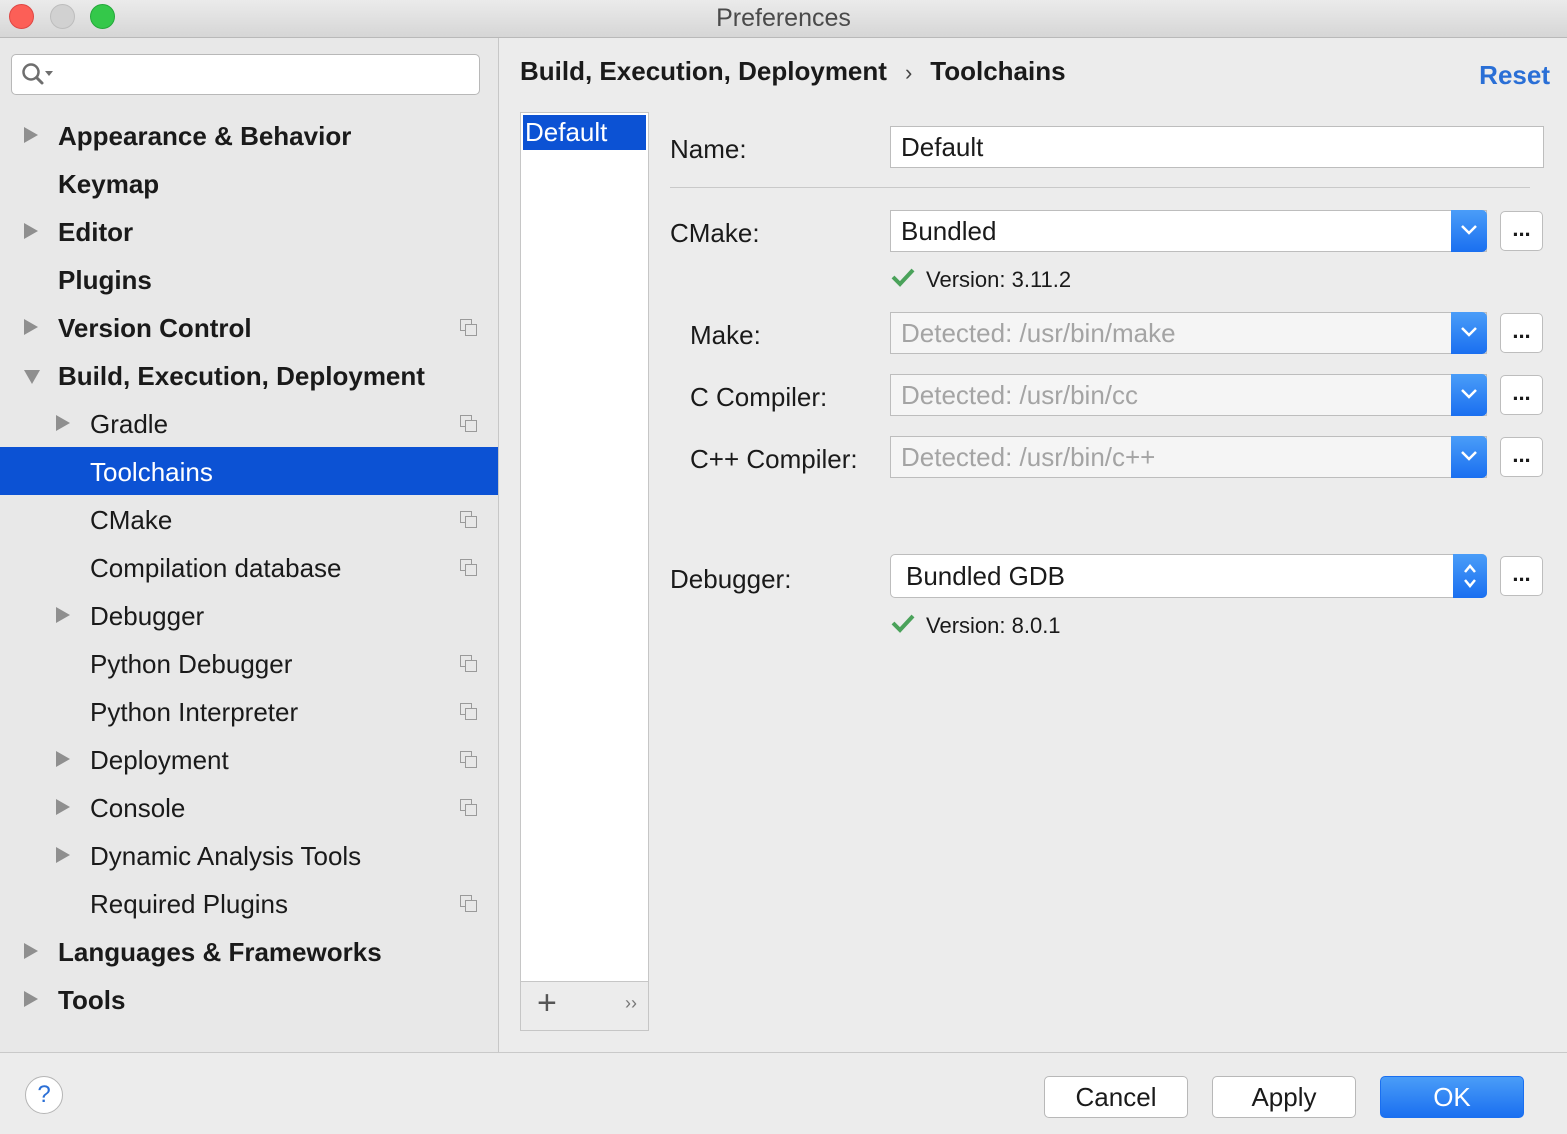 The image size is (1567, 1134). I want to click on c-compiler-select: Detected: /usr/bin/cc, so click(1188, 395).